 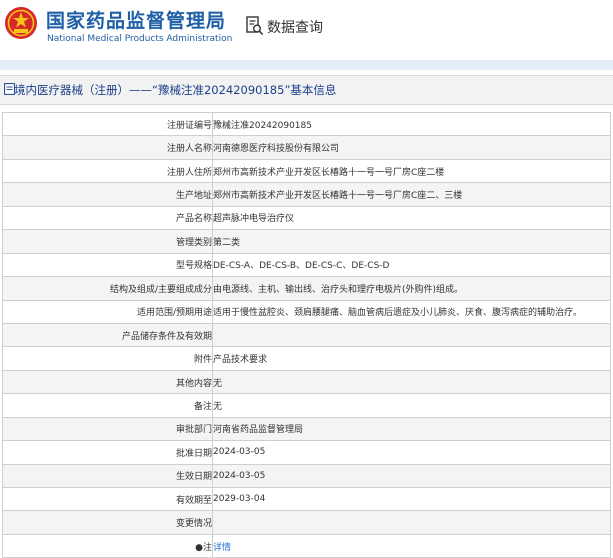 I want to click on field-value: 第二类, so click(x=411, y=241).